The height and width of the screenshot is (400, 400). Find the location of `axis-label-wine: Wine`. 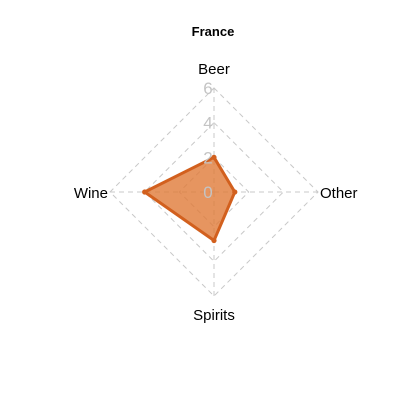

axis-label-wine: Wine is located at coordinates (91, 193).